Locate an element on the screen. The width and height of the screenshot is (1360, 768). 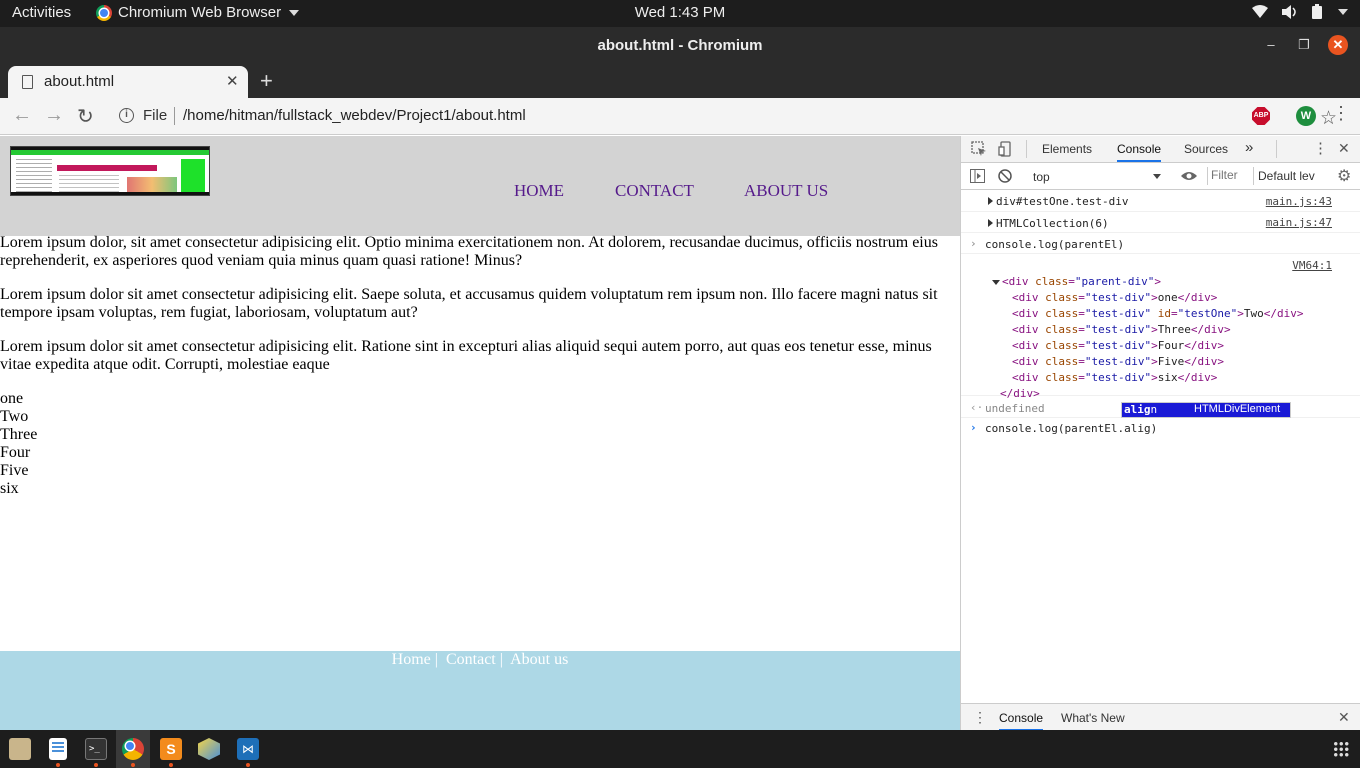
dom-tree-parent: <div class="parent-div"> is located at coordinates (1076, 281).